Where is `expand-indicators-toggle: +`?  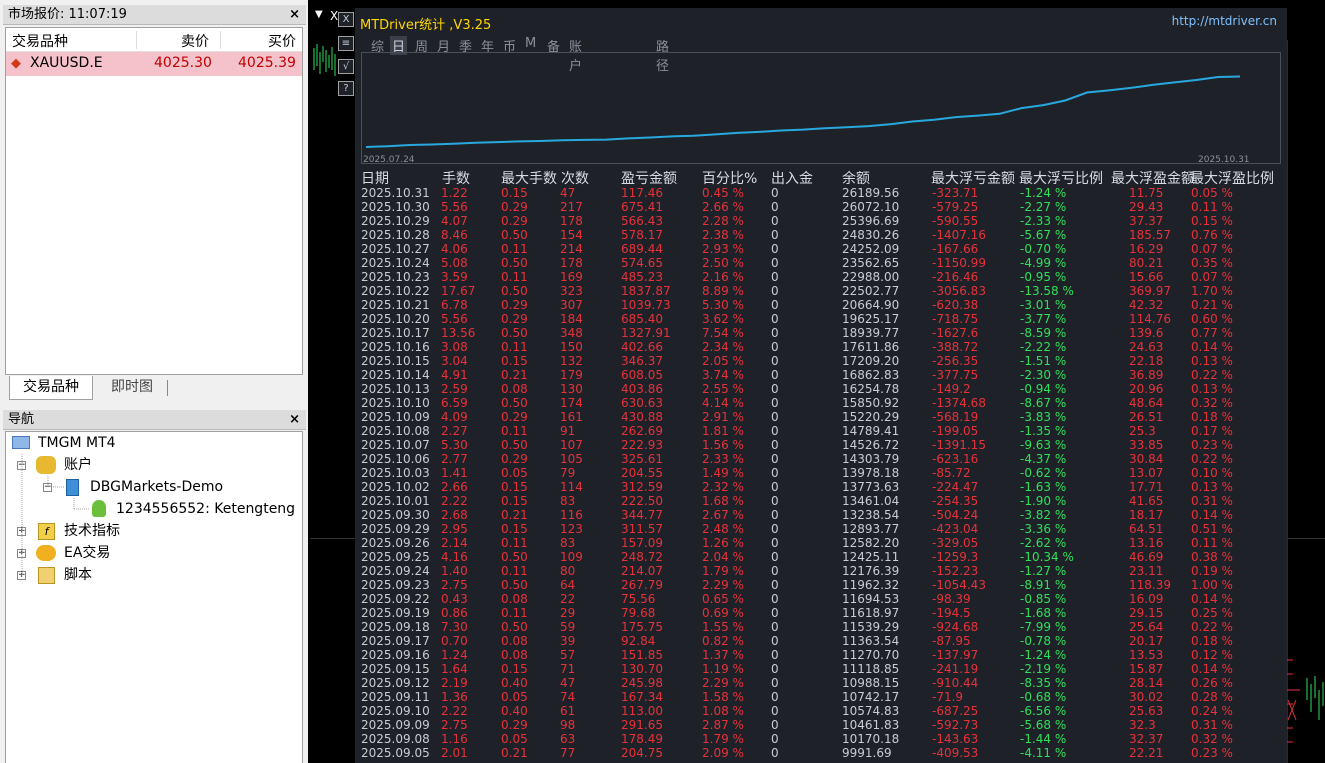
expand-indicators-toggle: + is located at coordinates (21, 531).